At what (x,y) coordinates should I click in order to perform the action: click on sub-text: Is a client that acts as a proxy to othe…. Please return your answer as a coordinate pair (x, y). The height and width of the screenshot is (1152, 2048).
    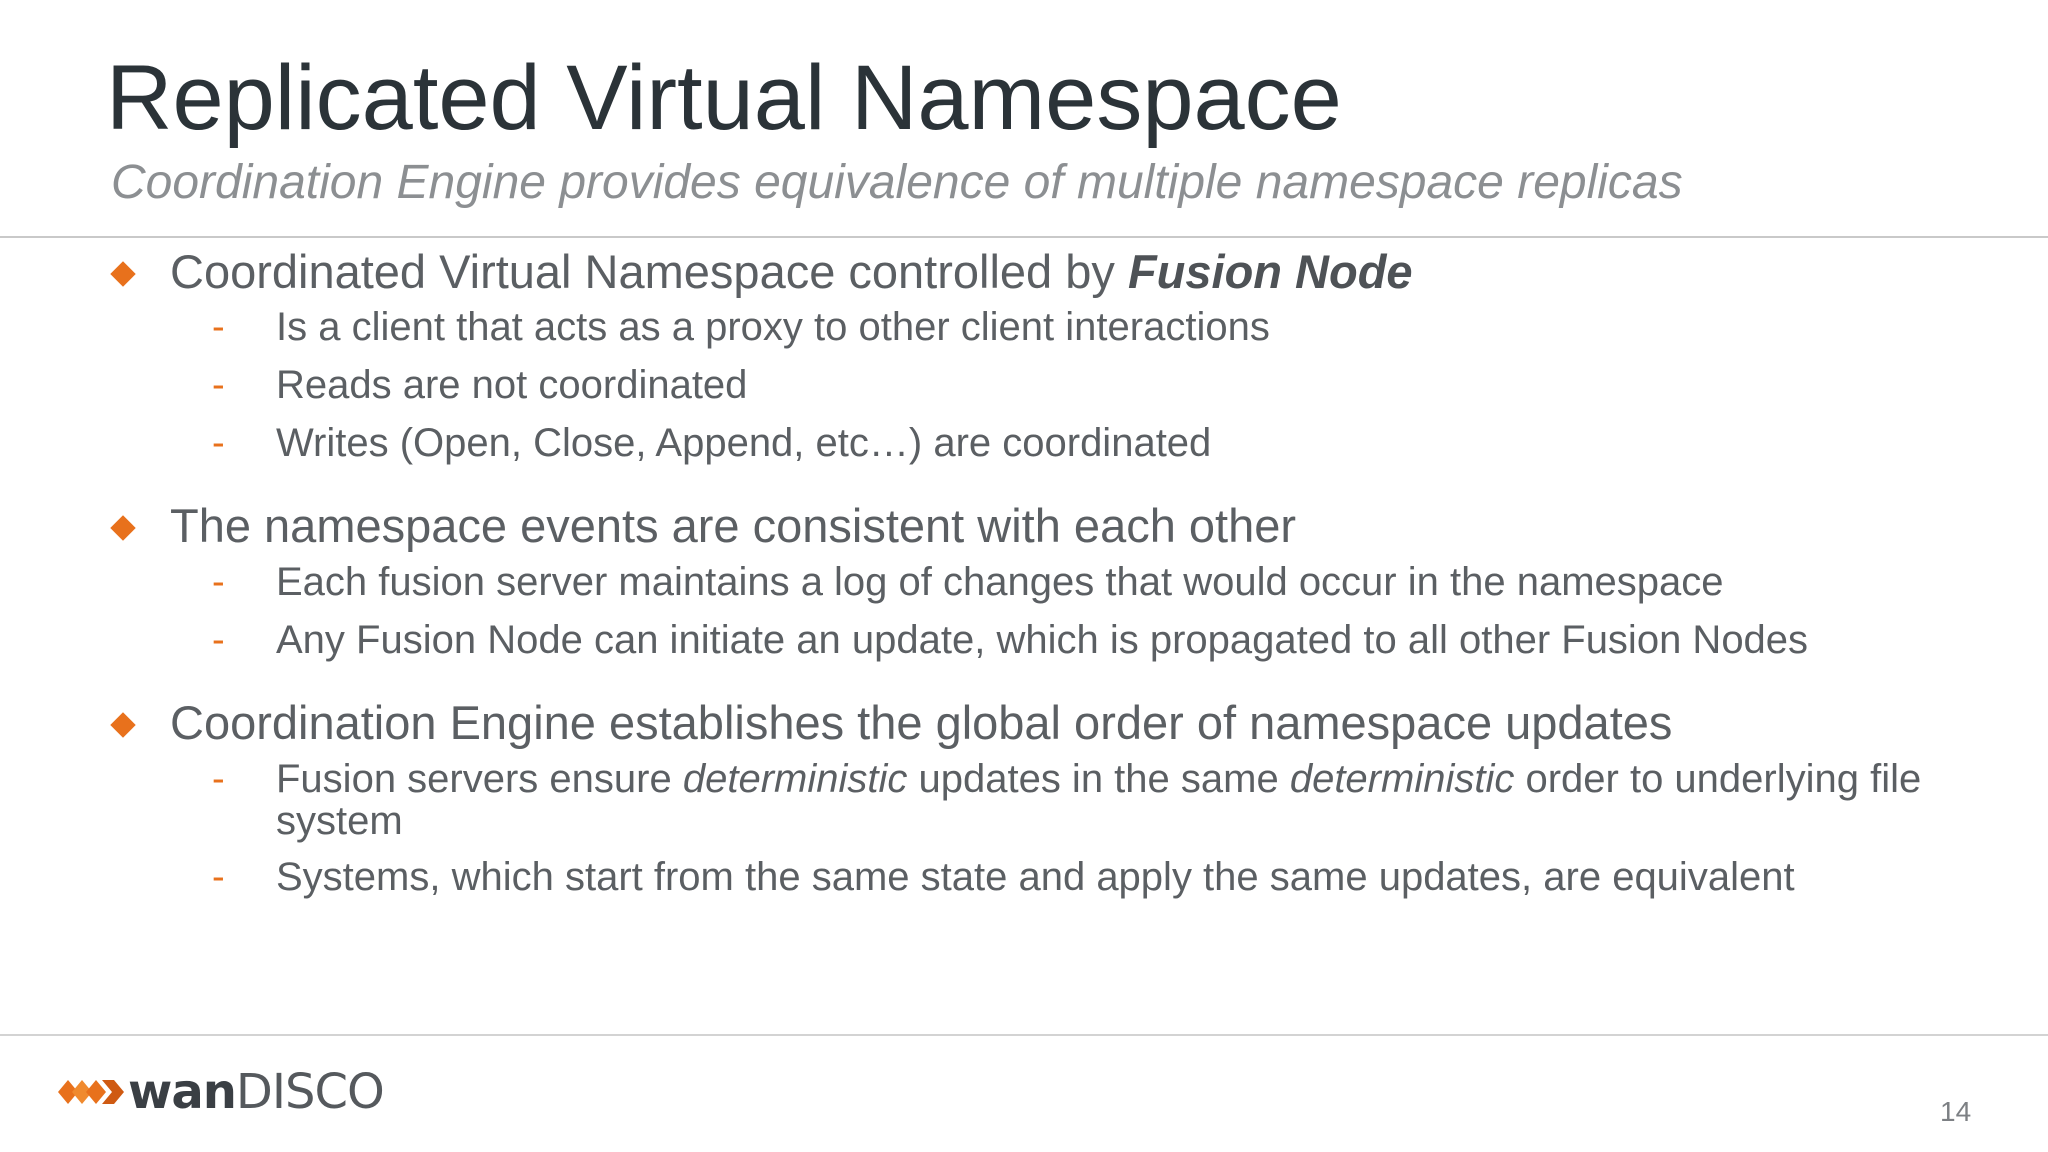
    Looking at the image, I should click on (773, 327).